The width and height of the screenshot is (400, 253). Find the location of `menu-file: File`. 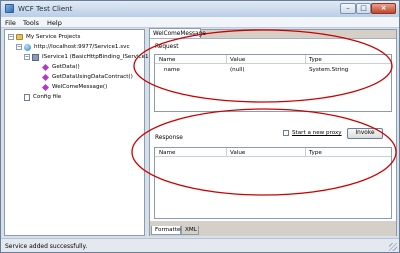

menu-file: File is located at coordinates (10, 23).